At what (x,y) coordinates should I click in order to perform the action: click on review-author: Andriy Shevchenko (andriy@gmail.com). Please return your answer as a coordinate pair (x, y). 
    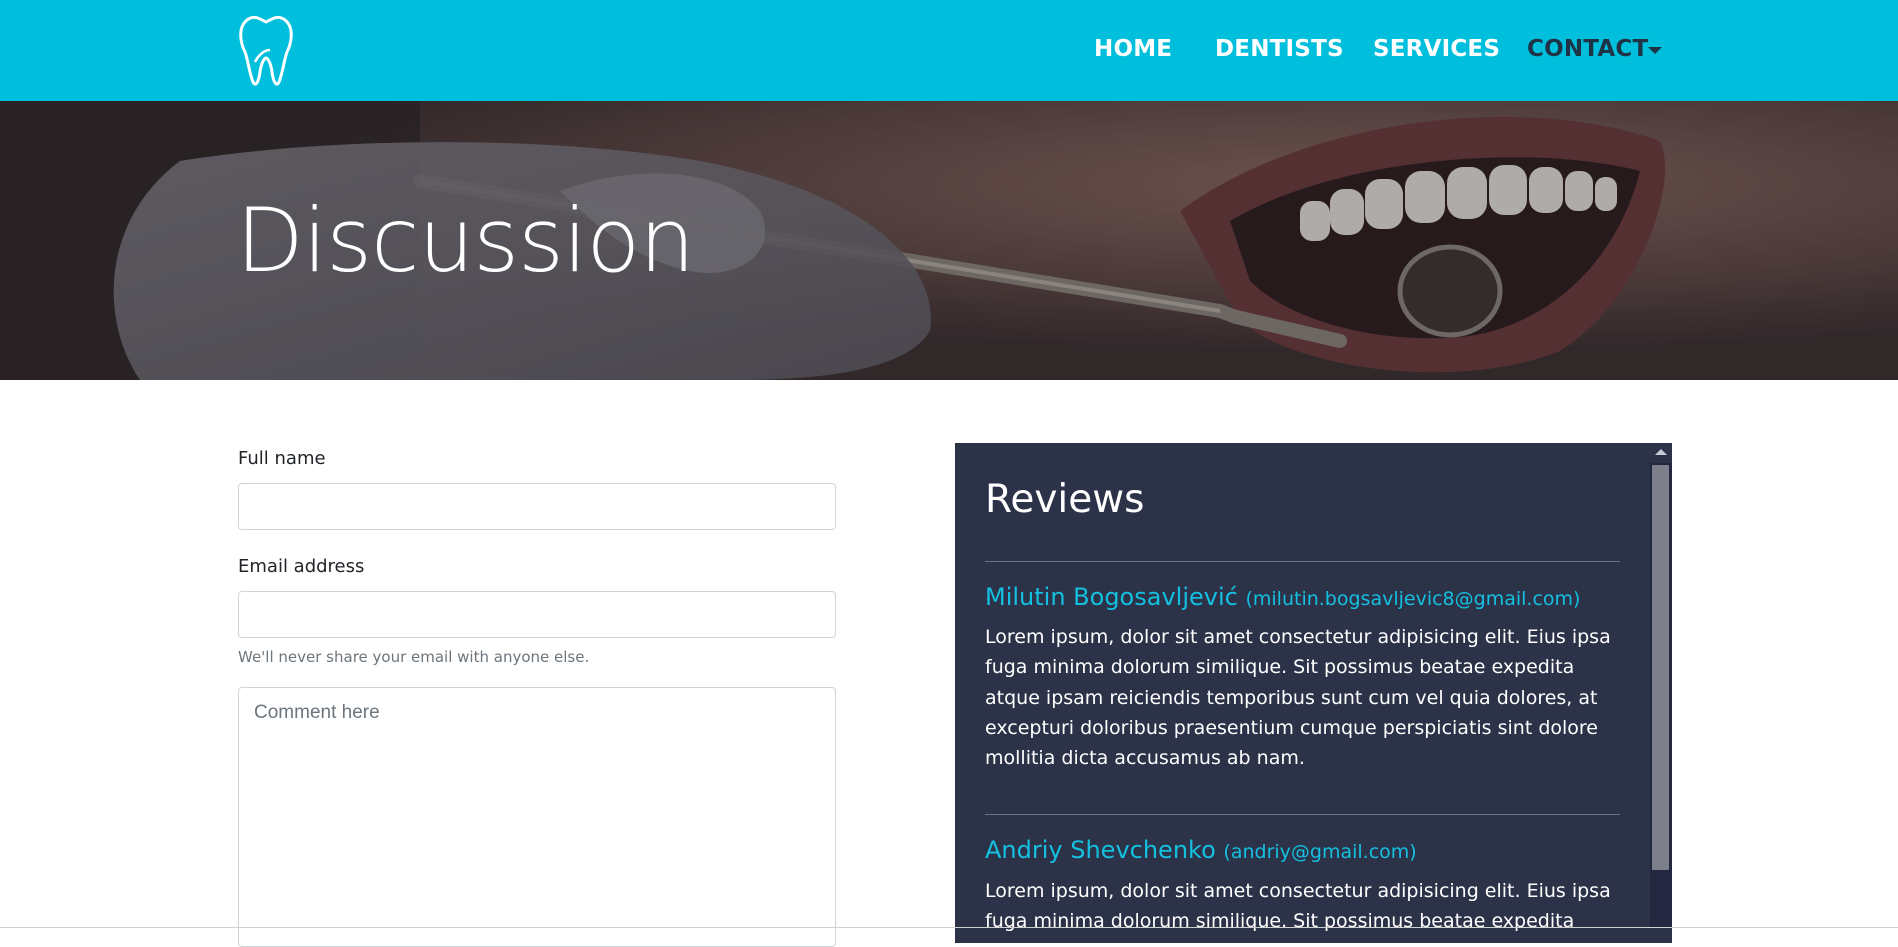
    Looking at the image, I should click on (1201, 850).